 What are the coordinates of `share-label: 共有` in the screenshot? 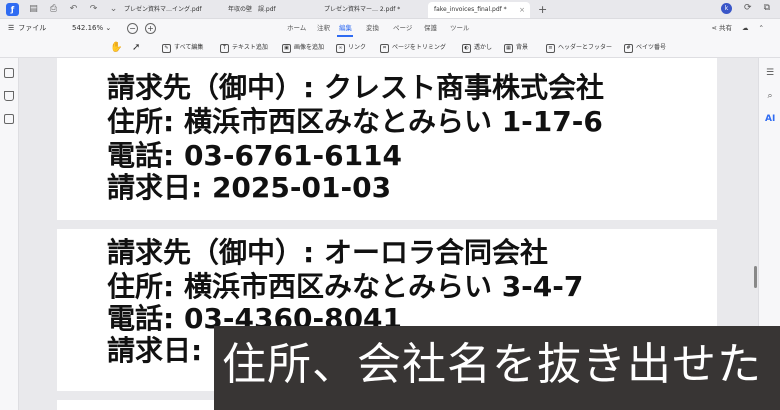 It's located at (726, 28).